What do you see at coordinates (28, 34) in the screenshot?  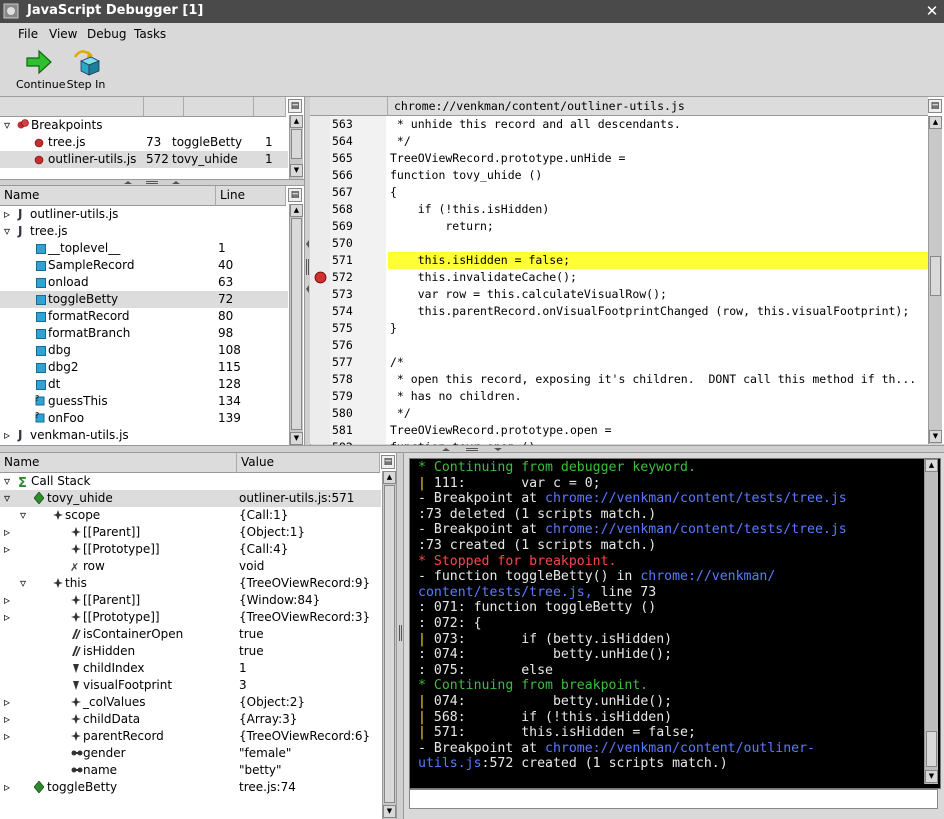 I see `menu-file: File` at bounding box center [28, 34].